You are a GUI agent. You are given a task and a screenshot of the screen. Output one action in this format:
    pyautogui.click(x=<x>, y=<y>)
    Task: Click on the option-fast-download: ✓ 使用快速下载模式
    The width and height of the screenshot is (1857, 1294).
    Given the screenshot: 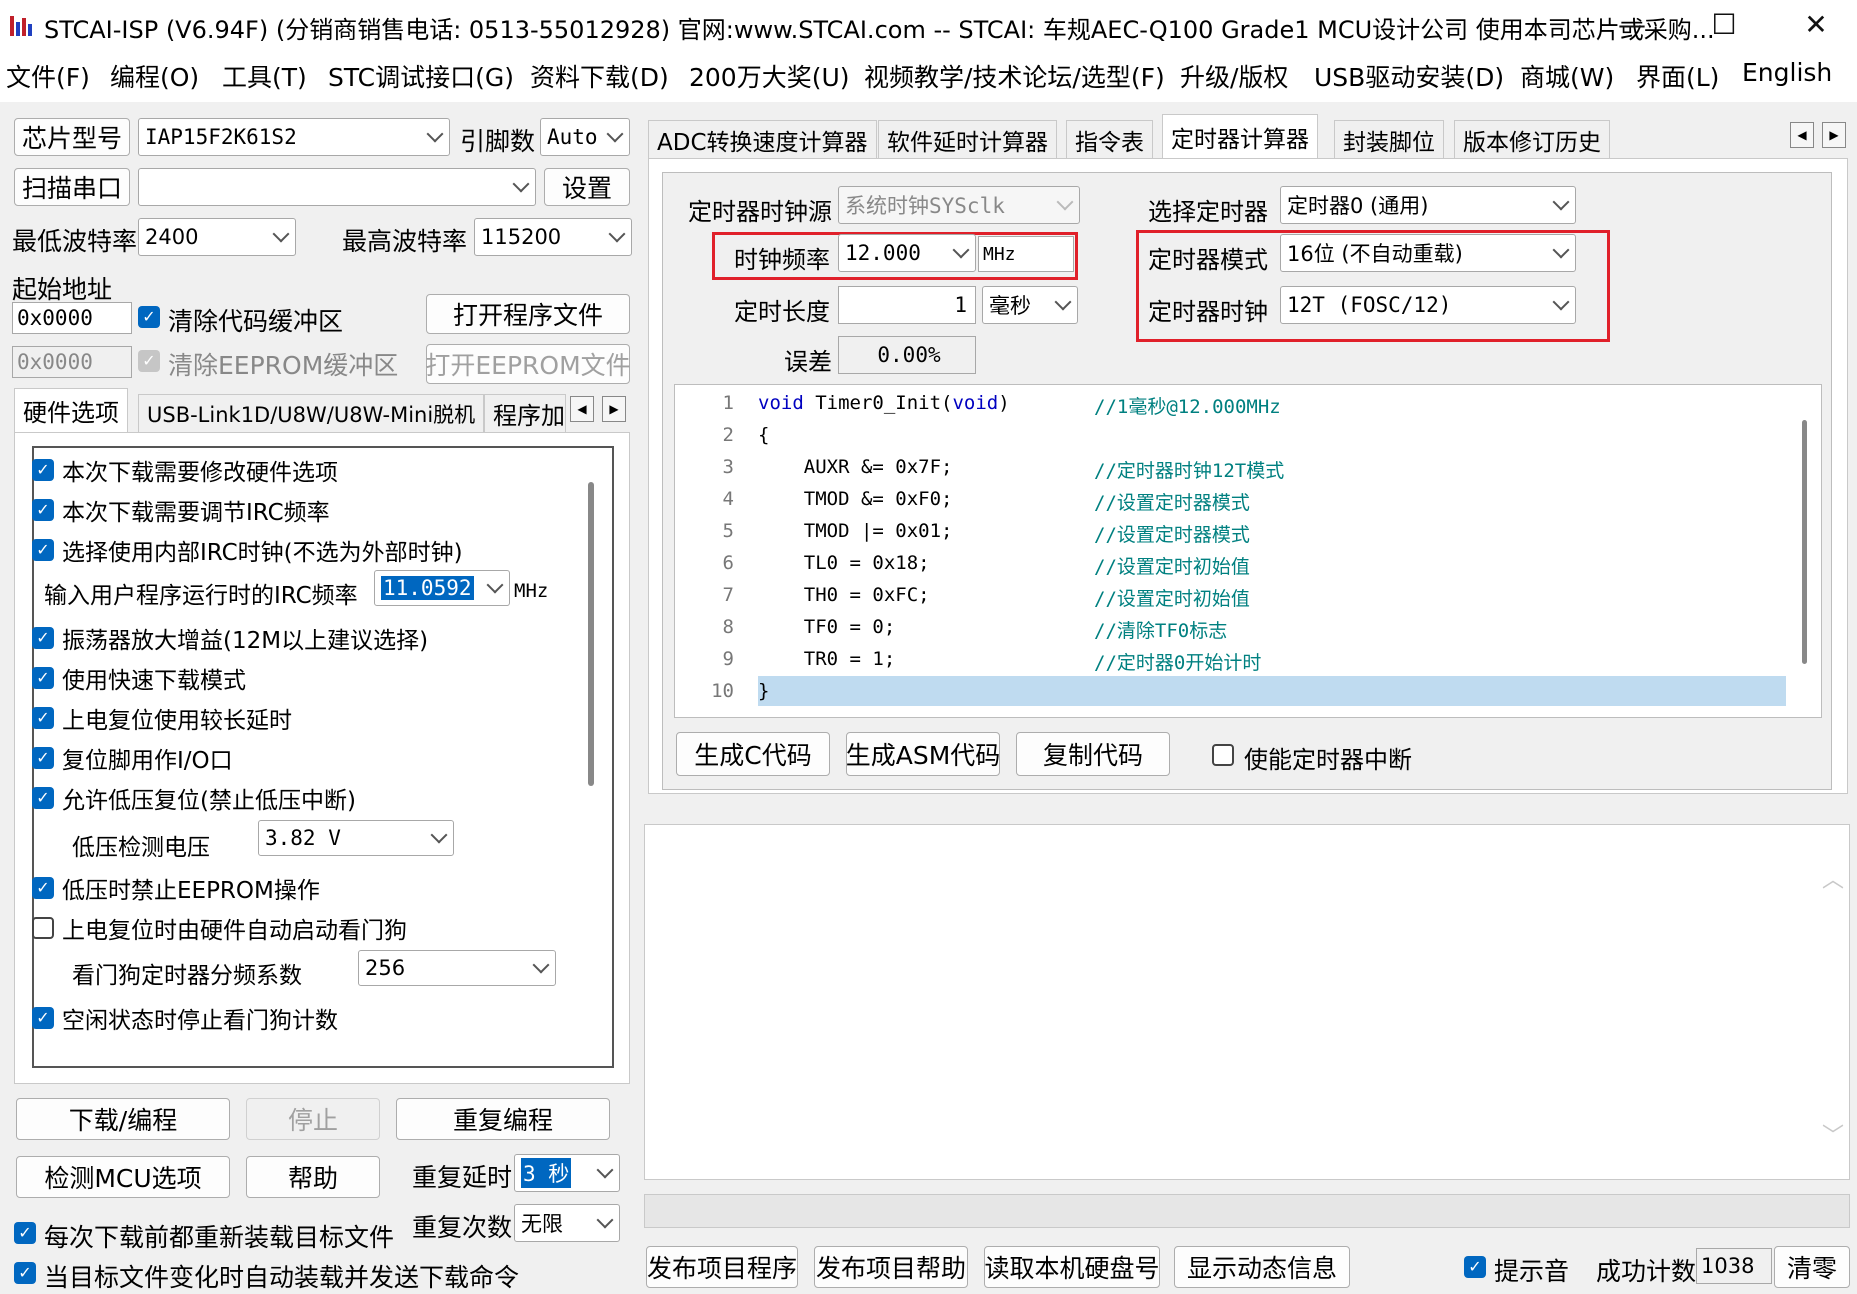 What is the action you would take?
    pyautogui.click(x=139, y=678)
    